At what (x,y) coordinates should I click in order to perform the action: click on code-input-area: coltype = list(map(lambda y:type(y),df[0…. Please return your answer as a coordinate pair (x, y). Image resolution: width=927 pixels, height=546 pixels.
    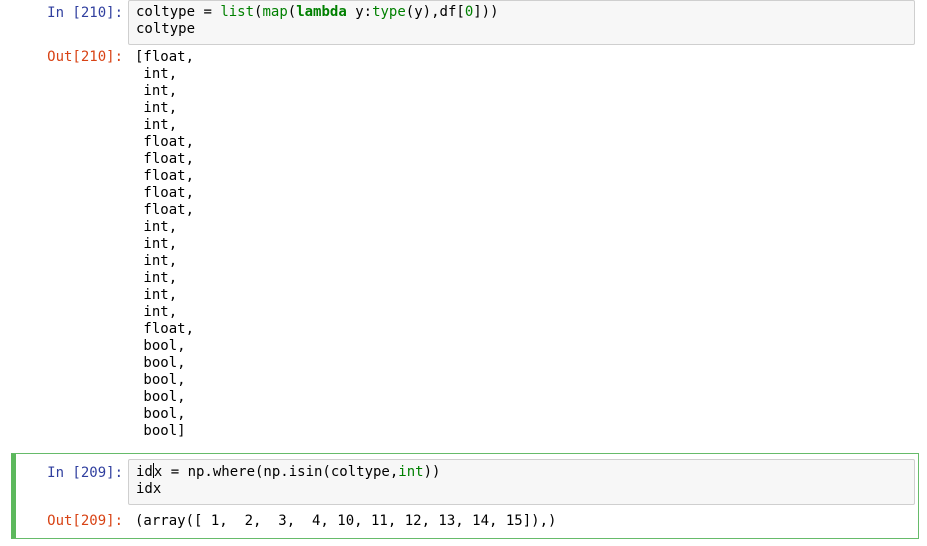
    Looking at the image, I should click on (521, 22).